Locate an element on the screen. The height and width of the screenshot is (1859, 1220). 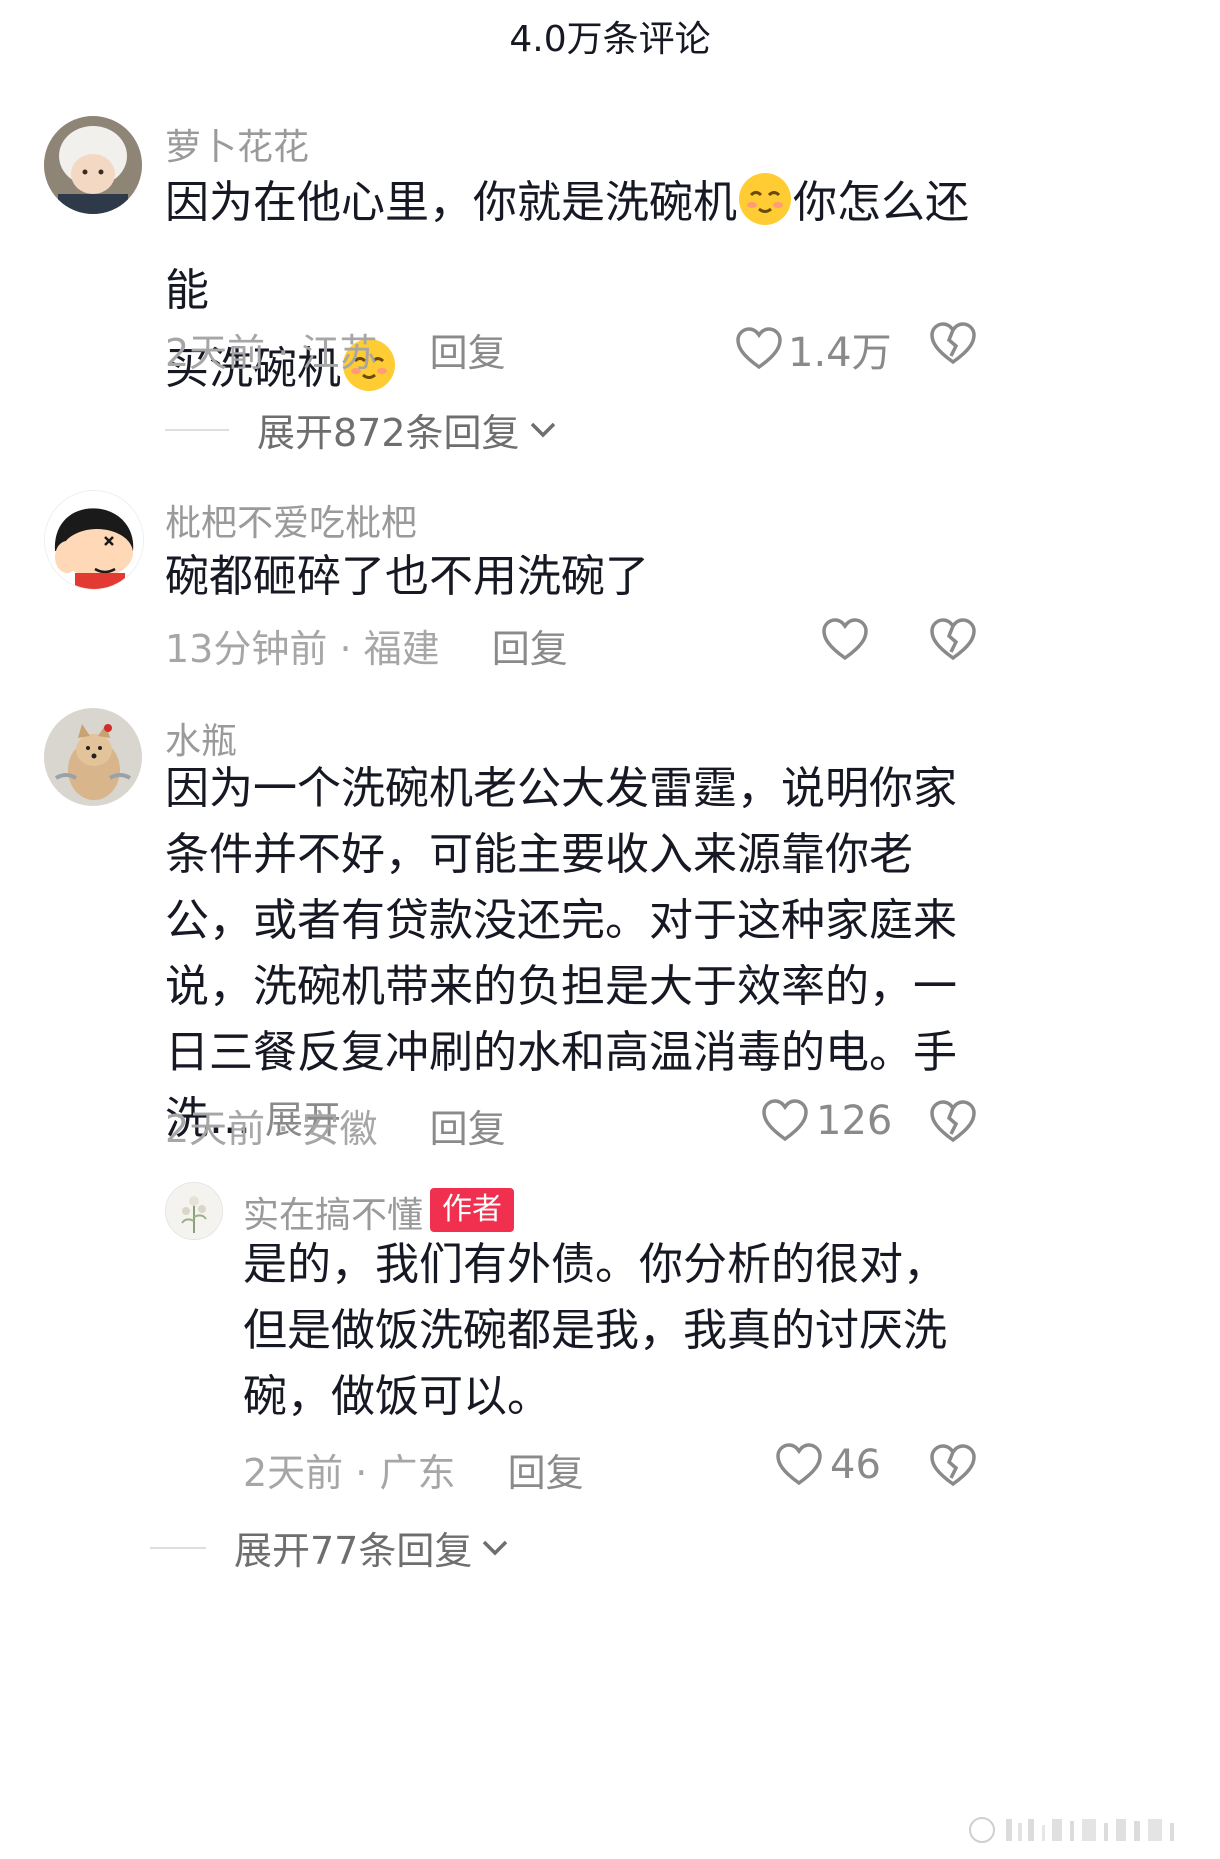
expand-replies-button: 展开77条回复 is located at coordinates (330, 1547).